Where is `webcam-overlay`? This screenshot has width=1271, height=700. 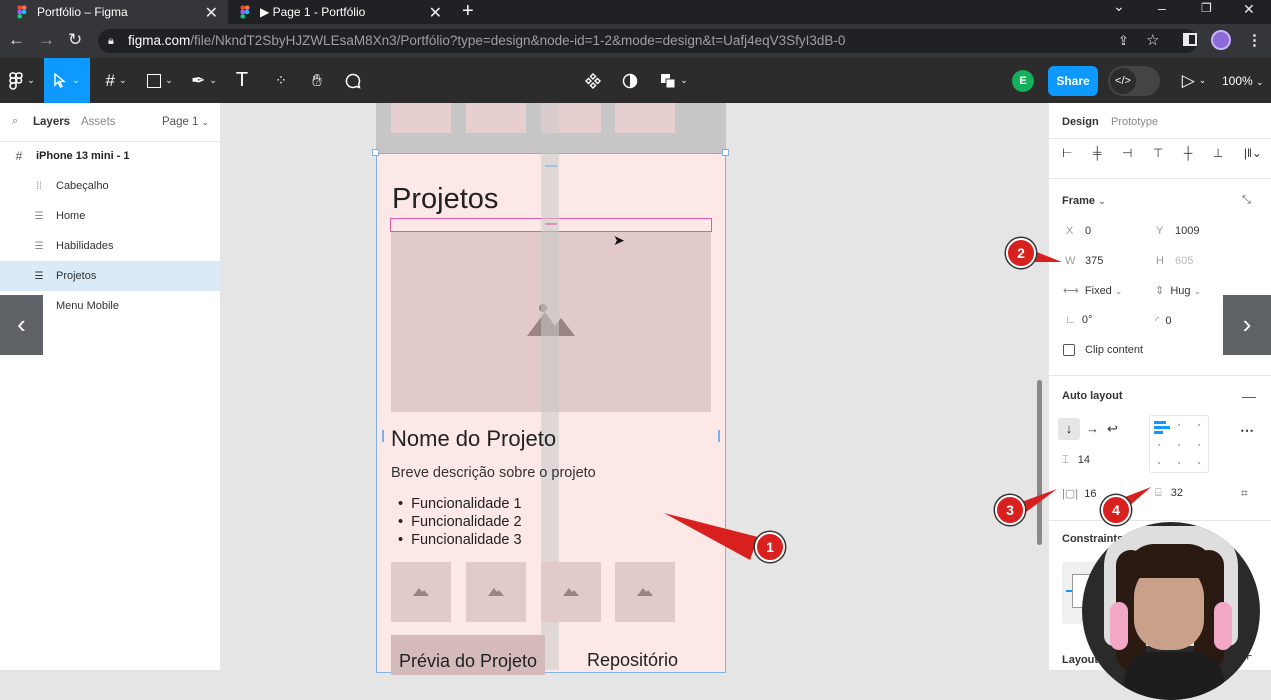
webcam-overlay is located at coordinates (1171, 611).